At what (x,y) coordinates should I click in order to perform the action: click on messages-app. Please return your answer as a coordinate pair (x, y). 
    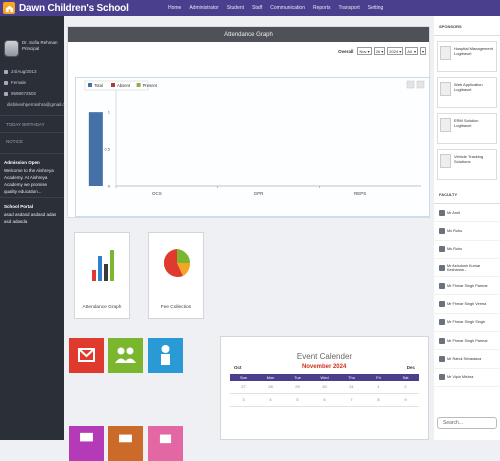
    Looking at the image, I should click on (86, 355).